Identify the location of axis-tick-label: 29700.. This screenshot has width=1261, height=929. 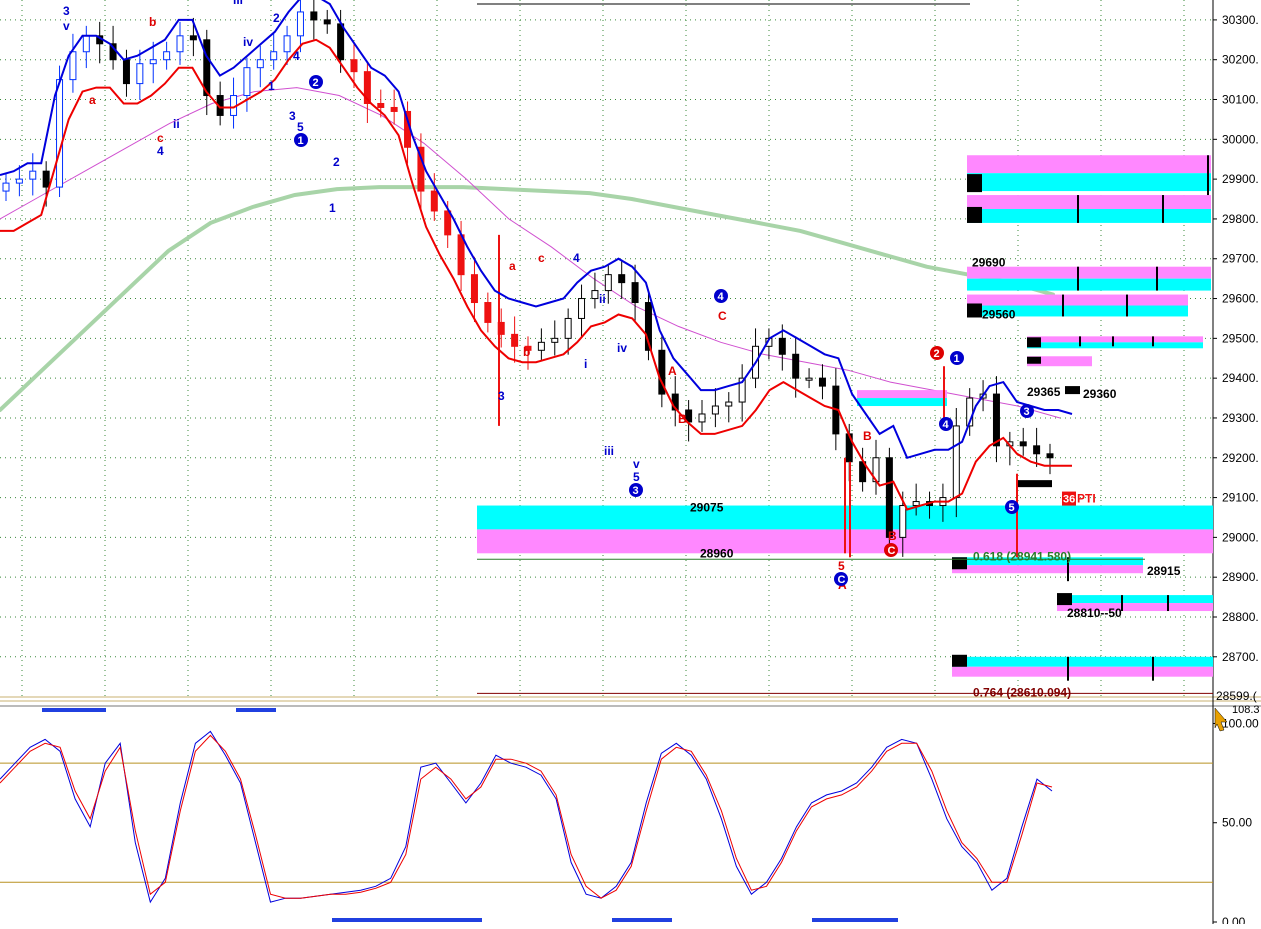
(1240, 259).